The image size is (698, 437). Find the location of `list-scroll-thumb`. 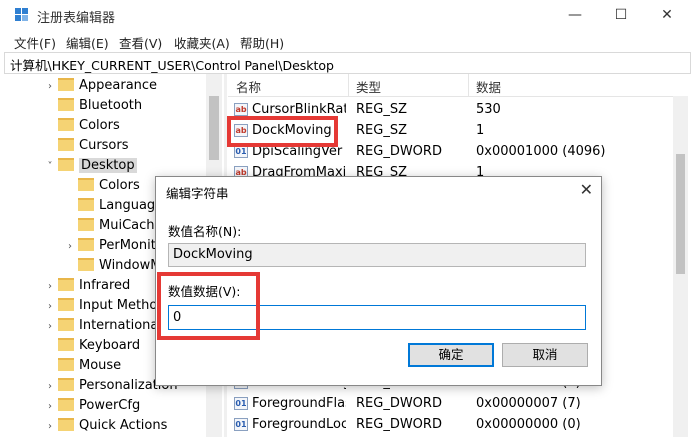

list-scroll-thumb is located at coordinates (680, 214).